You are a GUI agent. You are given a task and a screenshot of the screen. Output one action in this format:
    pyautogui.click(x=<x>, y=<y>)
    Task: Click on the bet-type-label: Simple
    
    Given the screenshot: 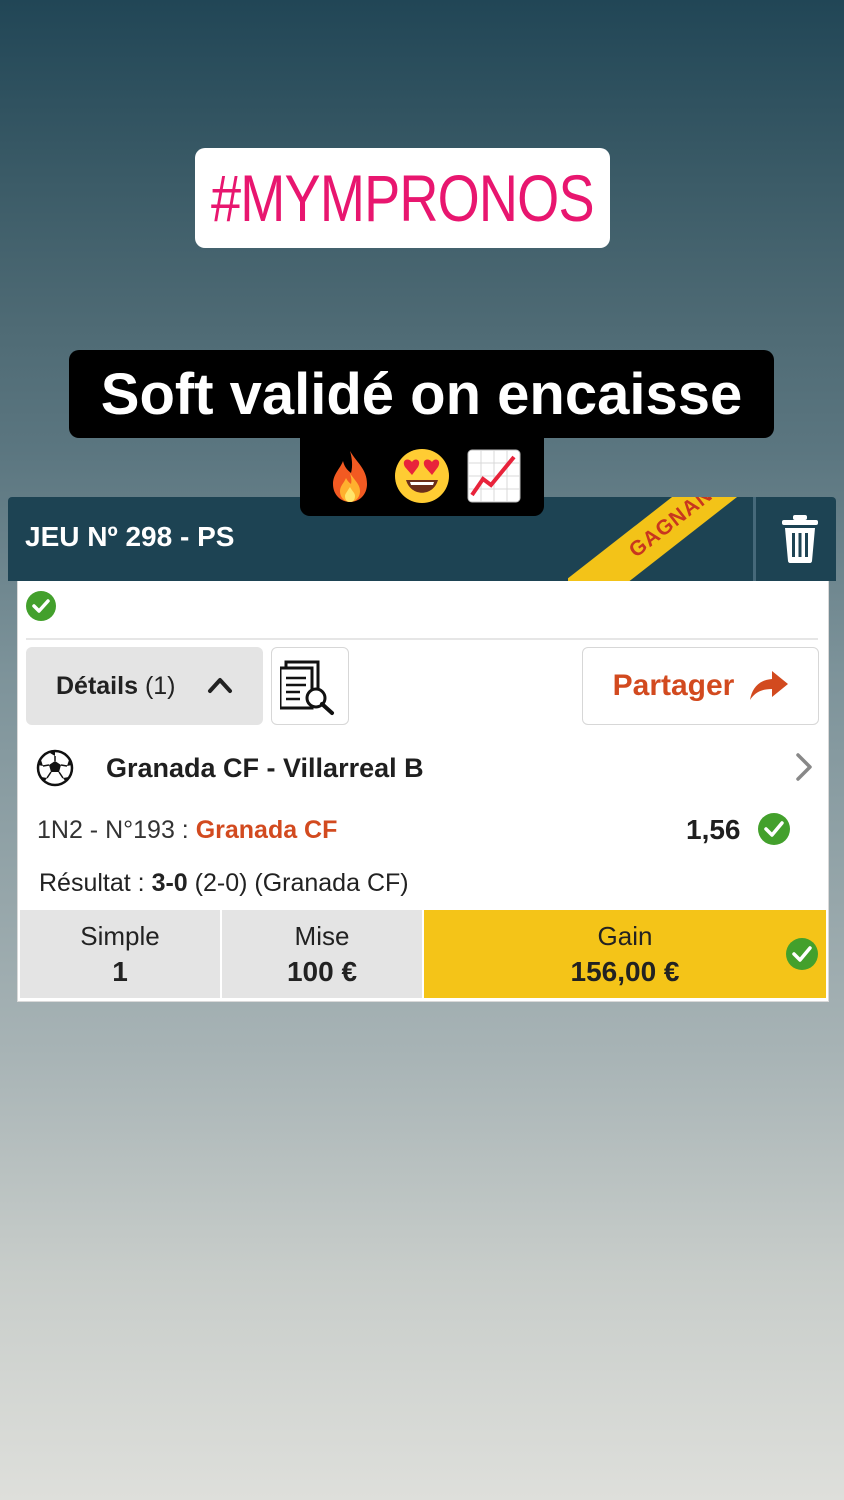 What is the action you would take?
    pyautogui.click(x=120, y=935)
    